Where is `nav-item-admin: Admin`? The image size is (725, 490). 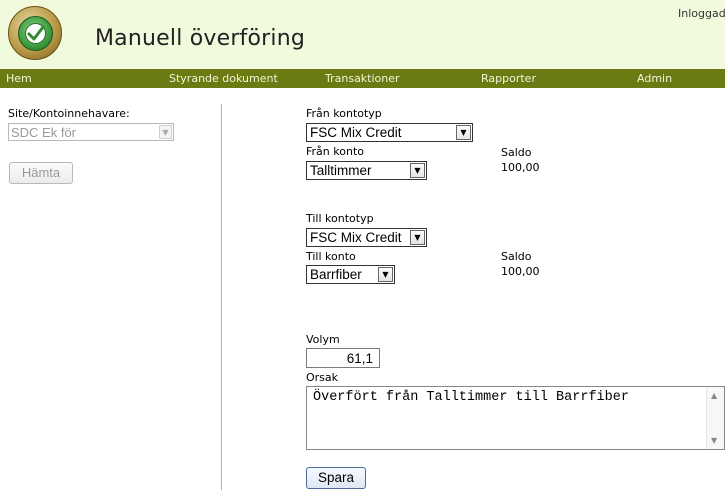
nav-item-admin: Admin is located at coordinates (654, 78).